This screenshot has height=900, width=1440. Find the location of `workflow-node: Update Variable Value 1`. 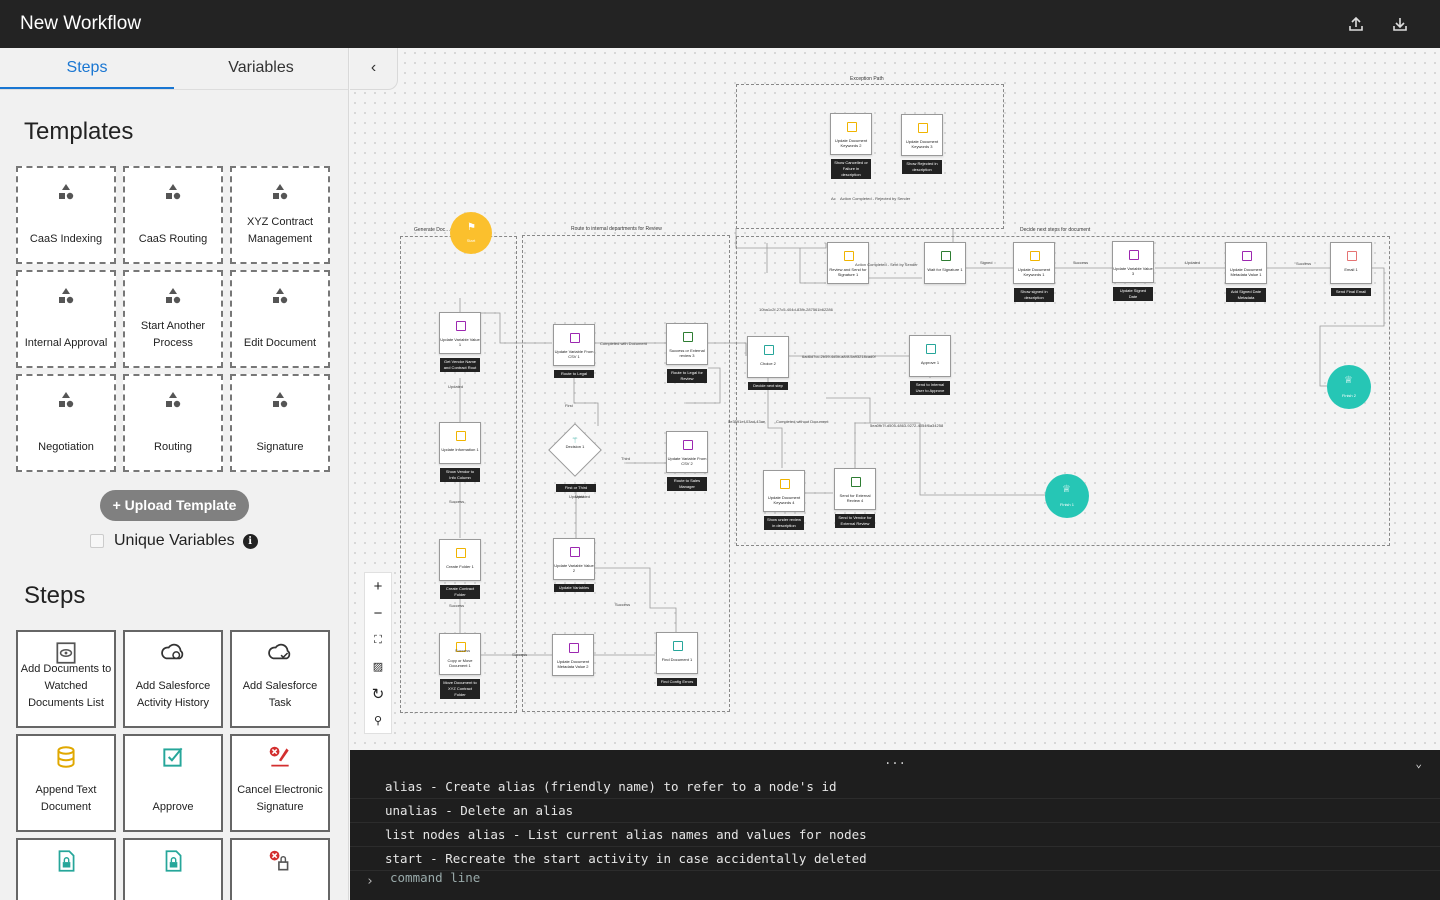

workflow-node: Update Variable Value 1 is located at coordinates (460, 333).